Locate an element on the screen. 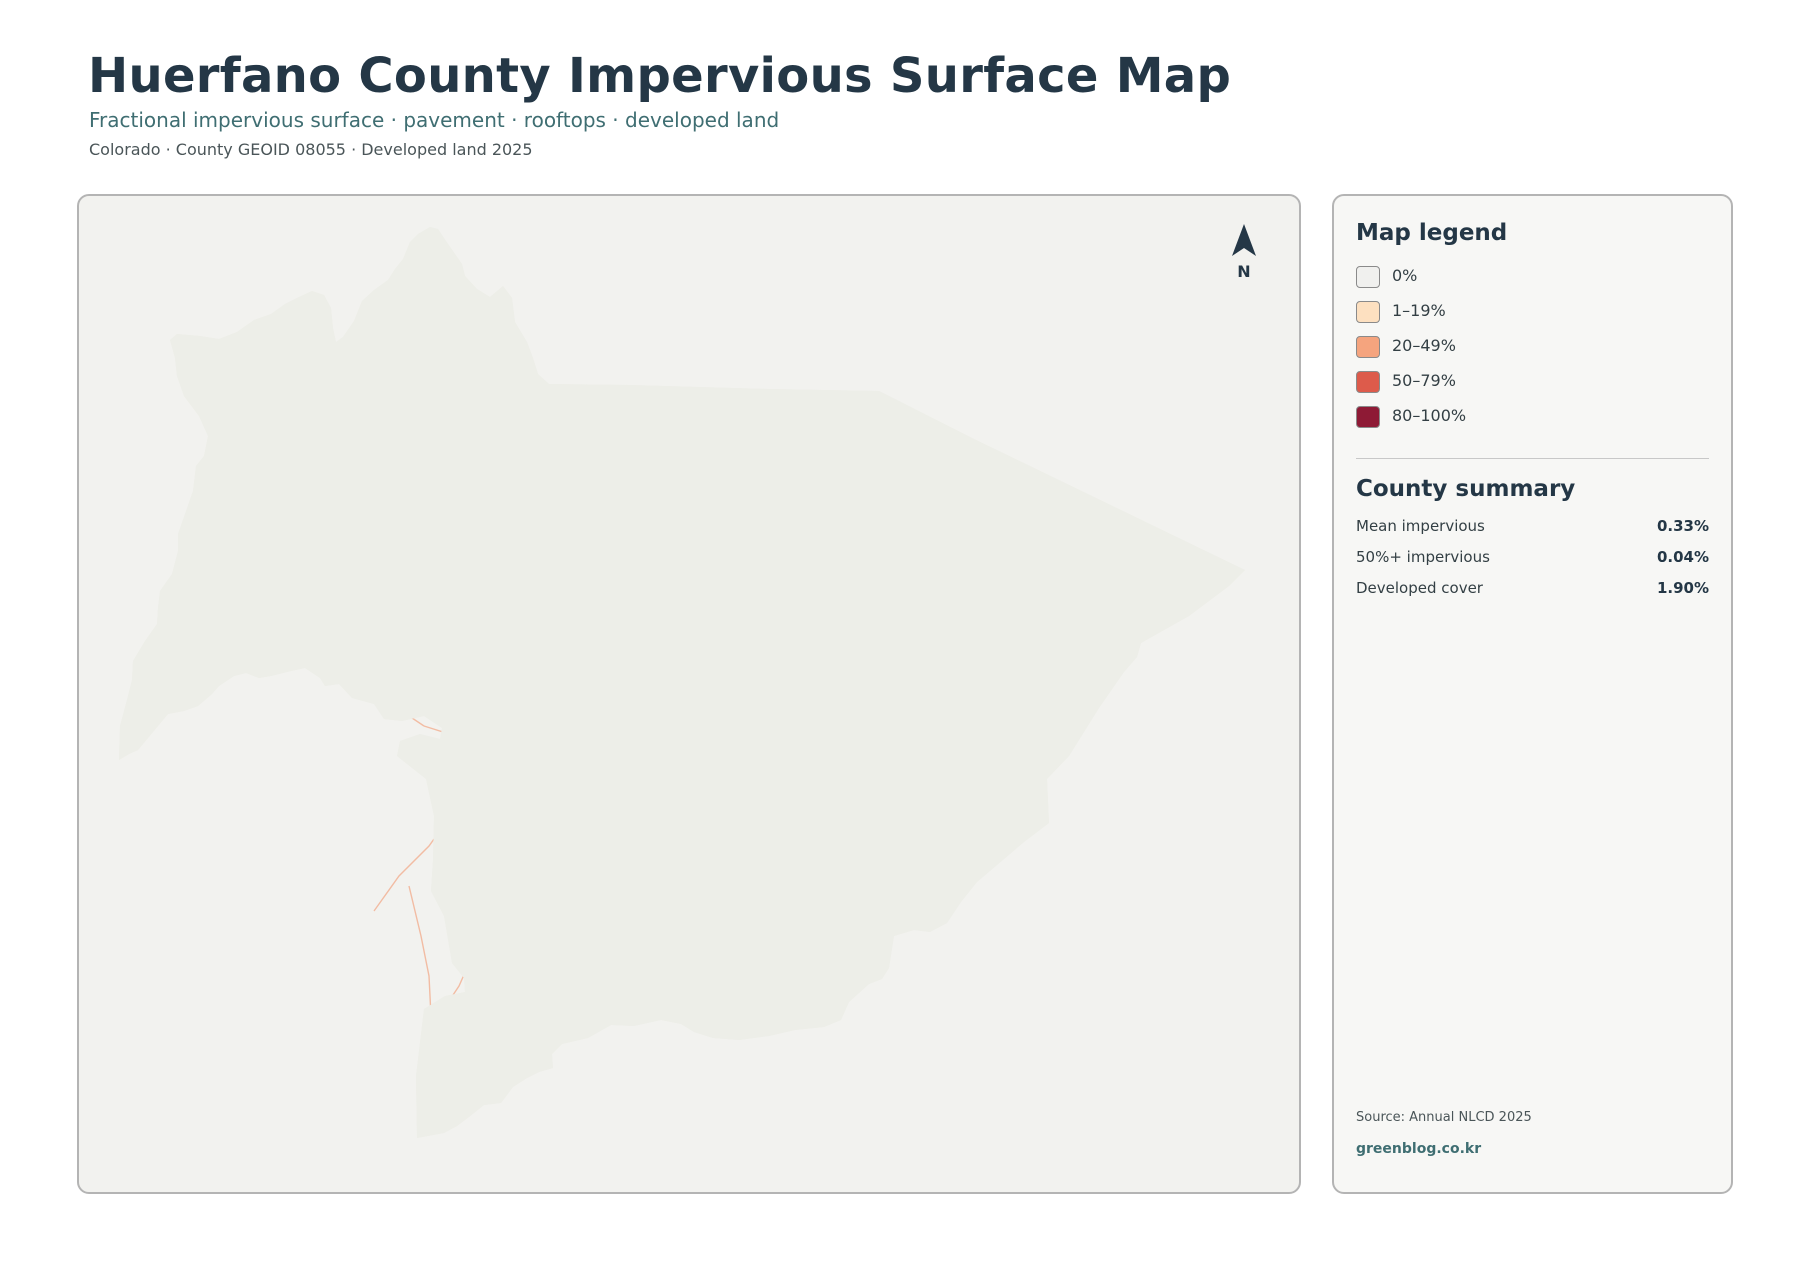 This screenshot has width=1800, height=1273. north-arrow: N is located at coordinates (1244, 253).